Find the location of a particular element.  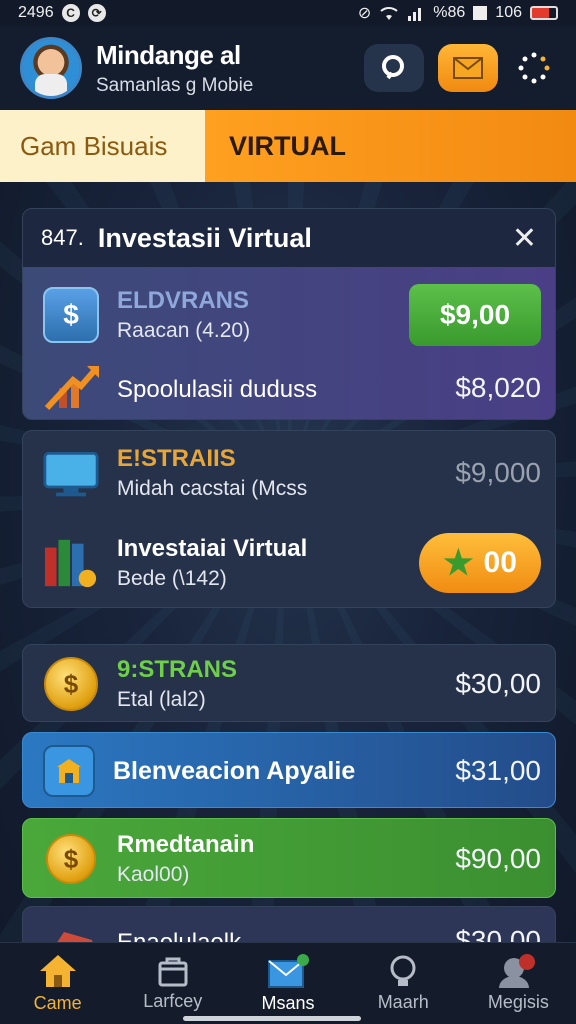

modal-header: 847. Investasii Virtual ✕ is located at coordinates (289, 238).